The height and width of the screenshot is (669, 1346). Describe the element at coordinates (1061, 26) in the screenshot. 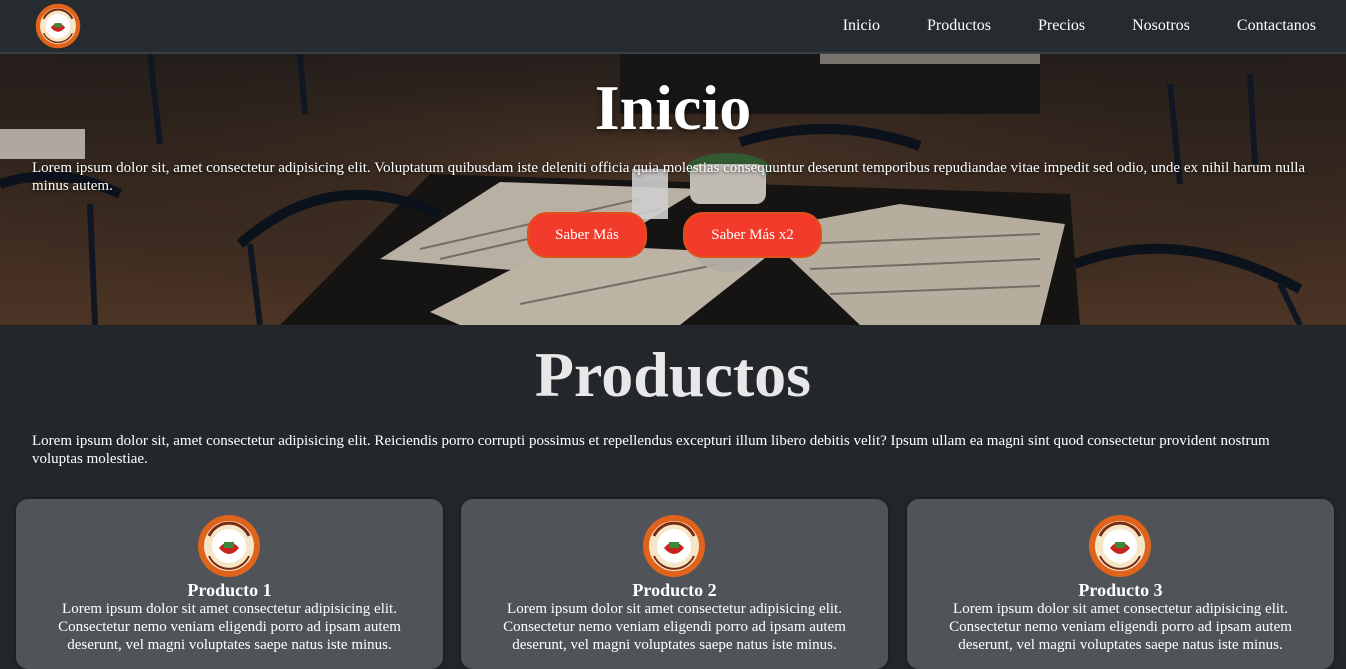

I see `nav-link-precios: Precios` at that location.